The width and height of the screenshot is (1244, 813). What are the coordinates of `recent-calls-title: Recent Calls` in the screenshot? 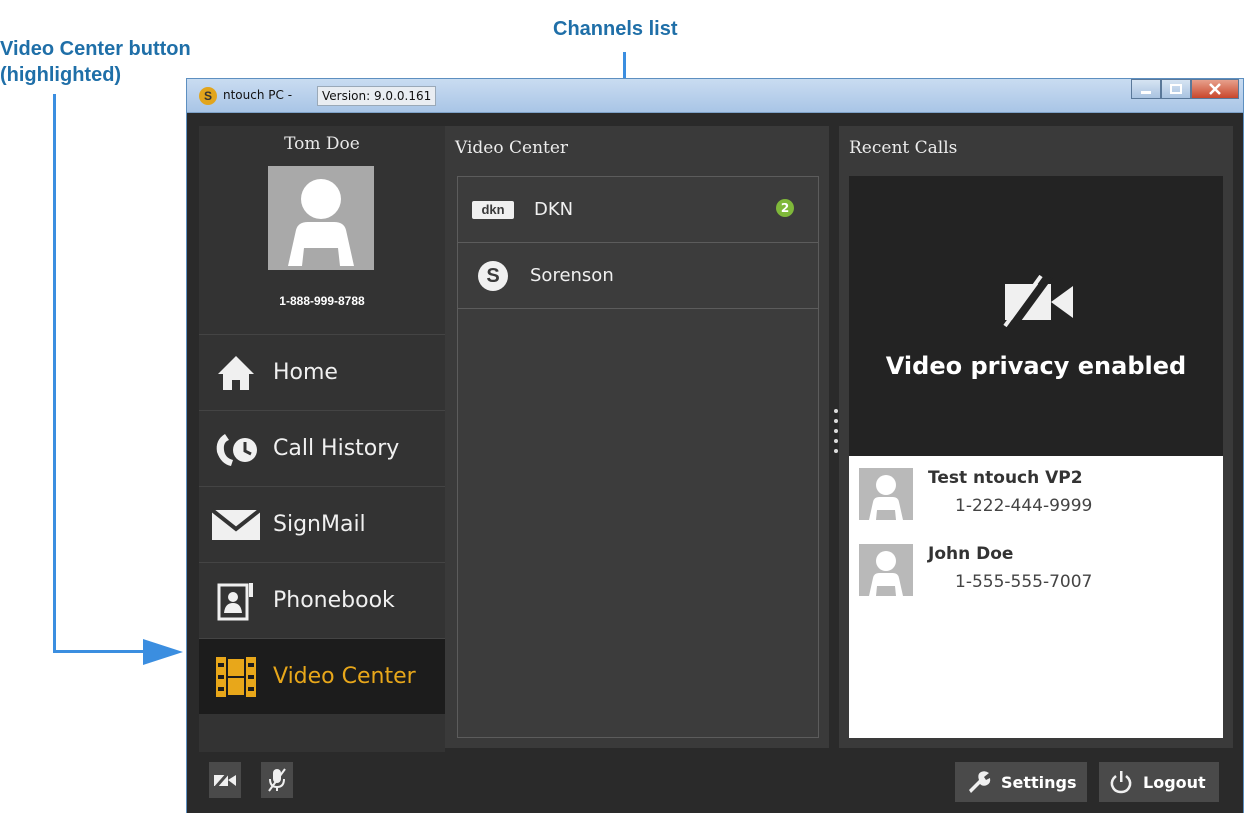 It's located at (903, 148).